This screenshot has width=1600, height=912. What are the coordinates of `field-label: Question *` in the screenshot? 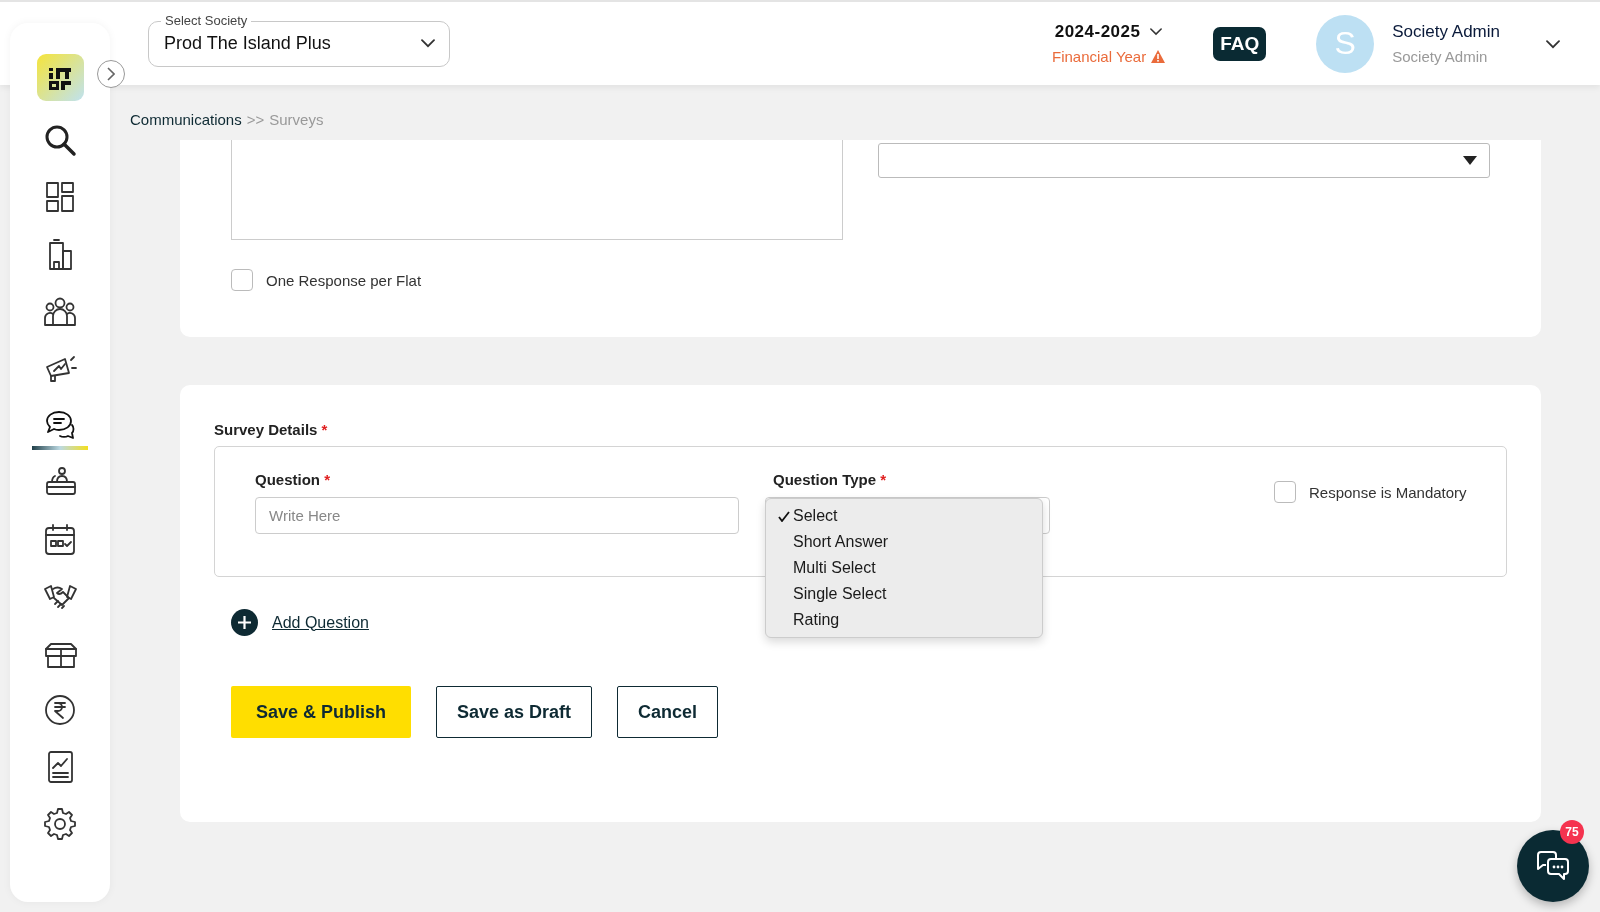 It's located at (293, 479).